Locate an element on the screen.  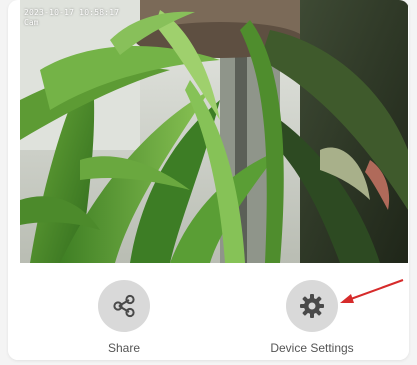
device-settings-label: Device Settings is located at coordinates (312, 348).